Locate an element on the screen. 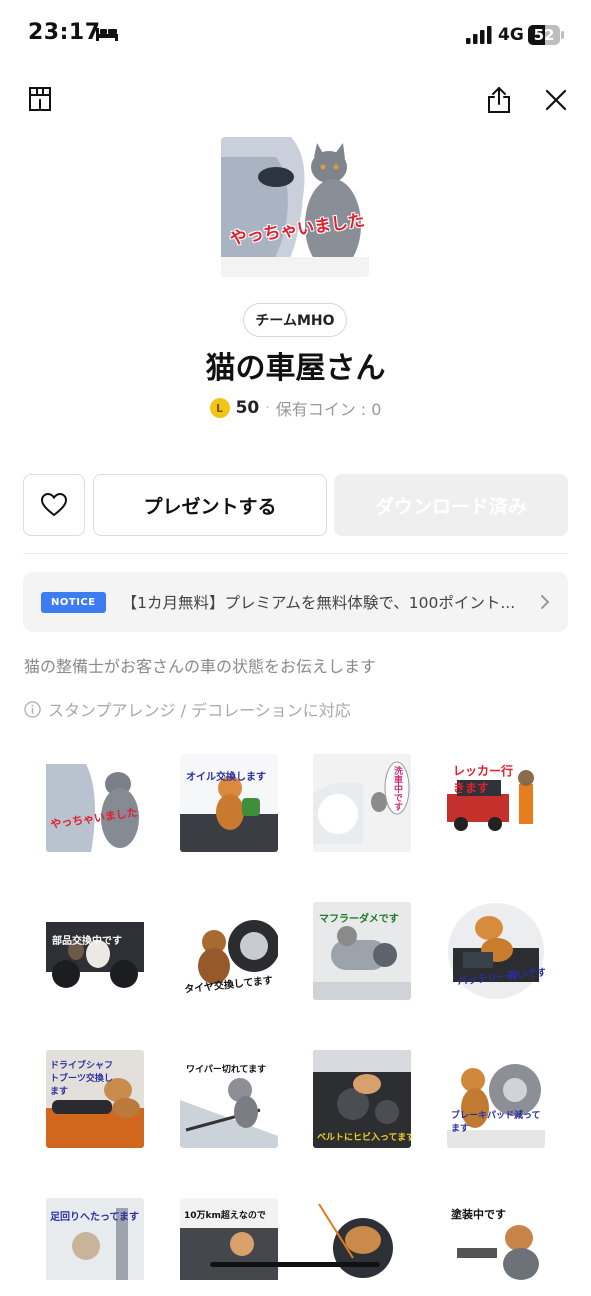 The width and height of the screenshot is (591, 1296). sticker-caption: 塗装中です is located at coordinates (478, 1214).